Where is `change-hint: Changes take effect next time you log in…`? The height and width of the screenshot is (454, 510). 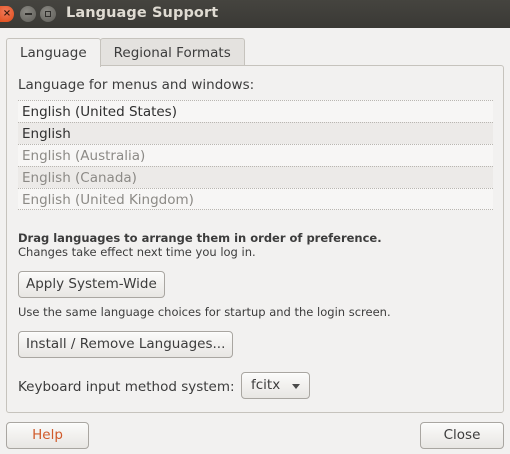 change-hint: Changes take effect next time you log in… is located at coordinates (137, 252).